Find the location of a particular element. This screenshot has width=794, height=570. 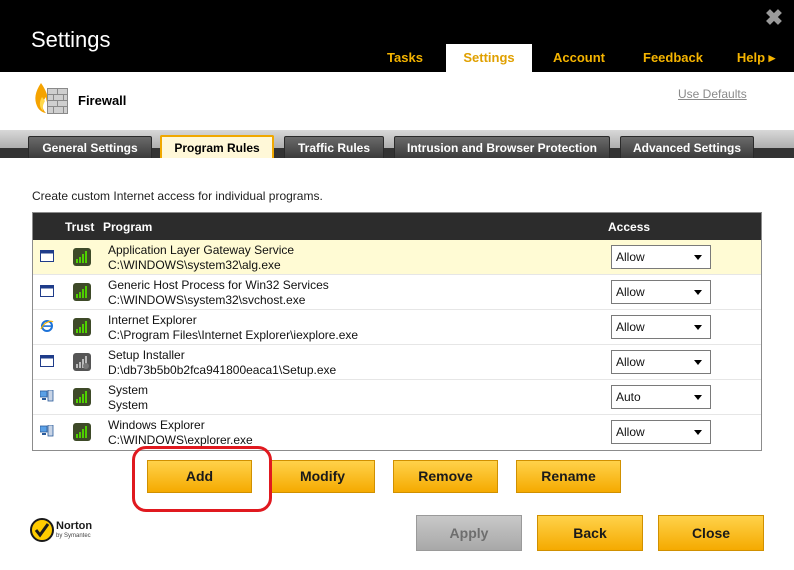

norton-check-icon is located at coordinates (42, 530).